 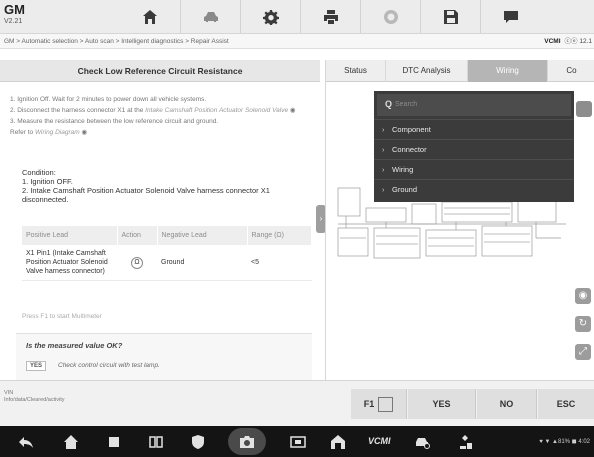 I want to click on menu-item-wiring: › Wiring, so click(x=474, y=169).